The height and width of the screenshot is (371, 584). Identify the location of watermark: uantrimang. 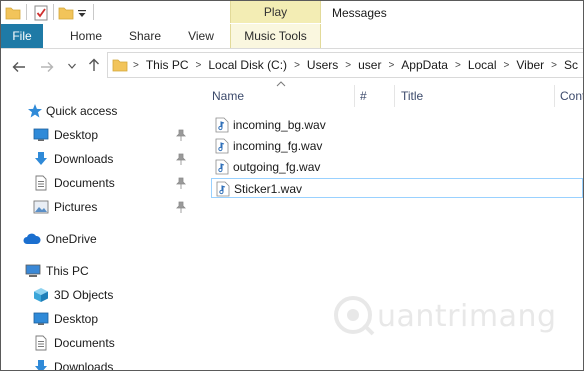
(444, 316).